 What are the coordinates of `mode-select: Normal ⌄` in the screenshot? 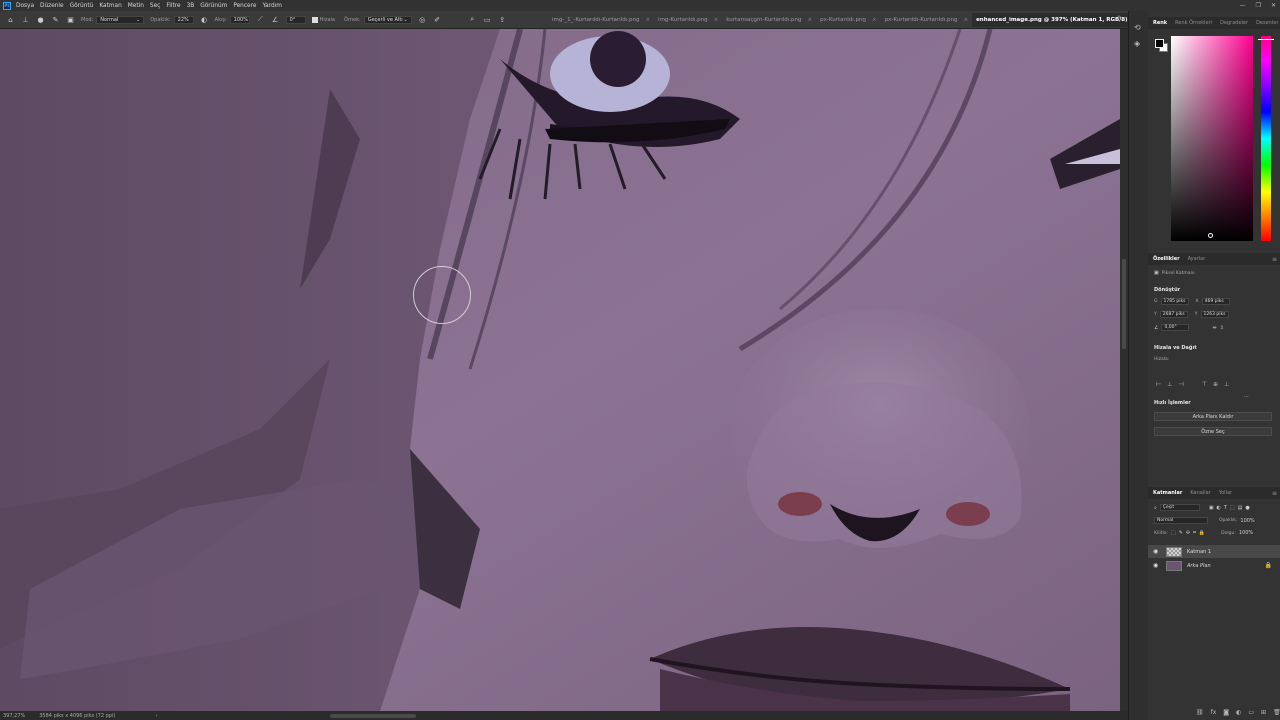 It's located at (120, 19).